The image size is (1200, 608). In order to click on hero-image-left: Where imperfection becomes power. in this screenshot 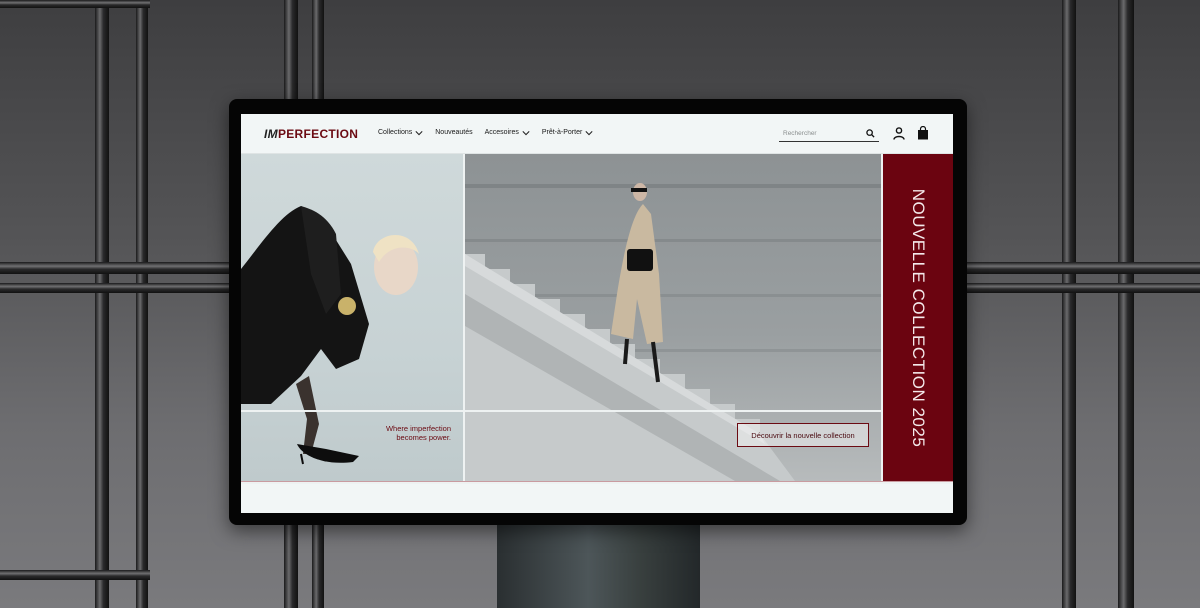, I will do `click(352, 317)`.